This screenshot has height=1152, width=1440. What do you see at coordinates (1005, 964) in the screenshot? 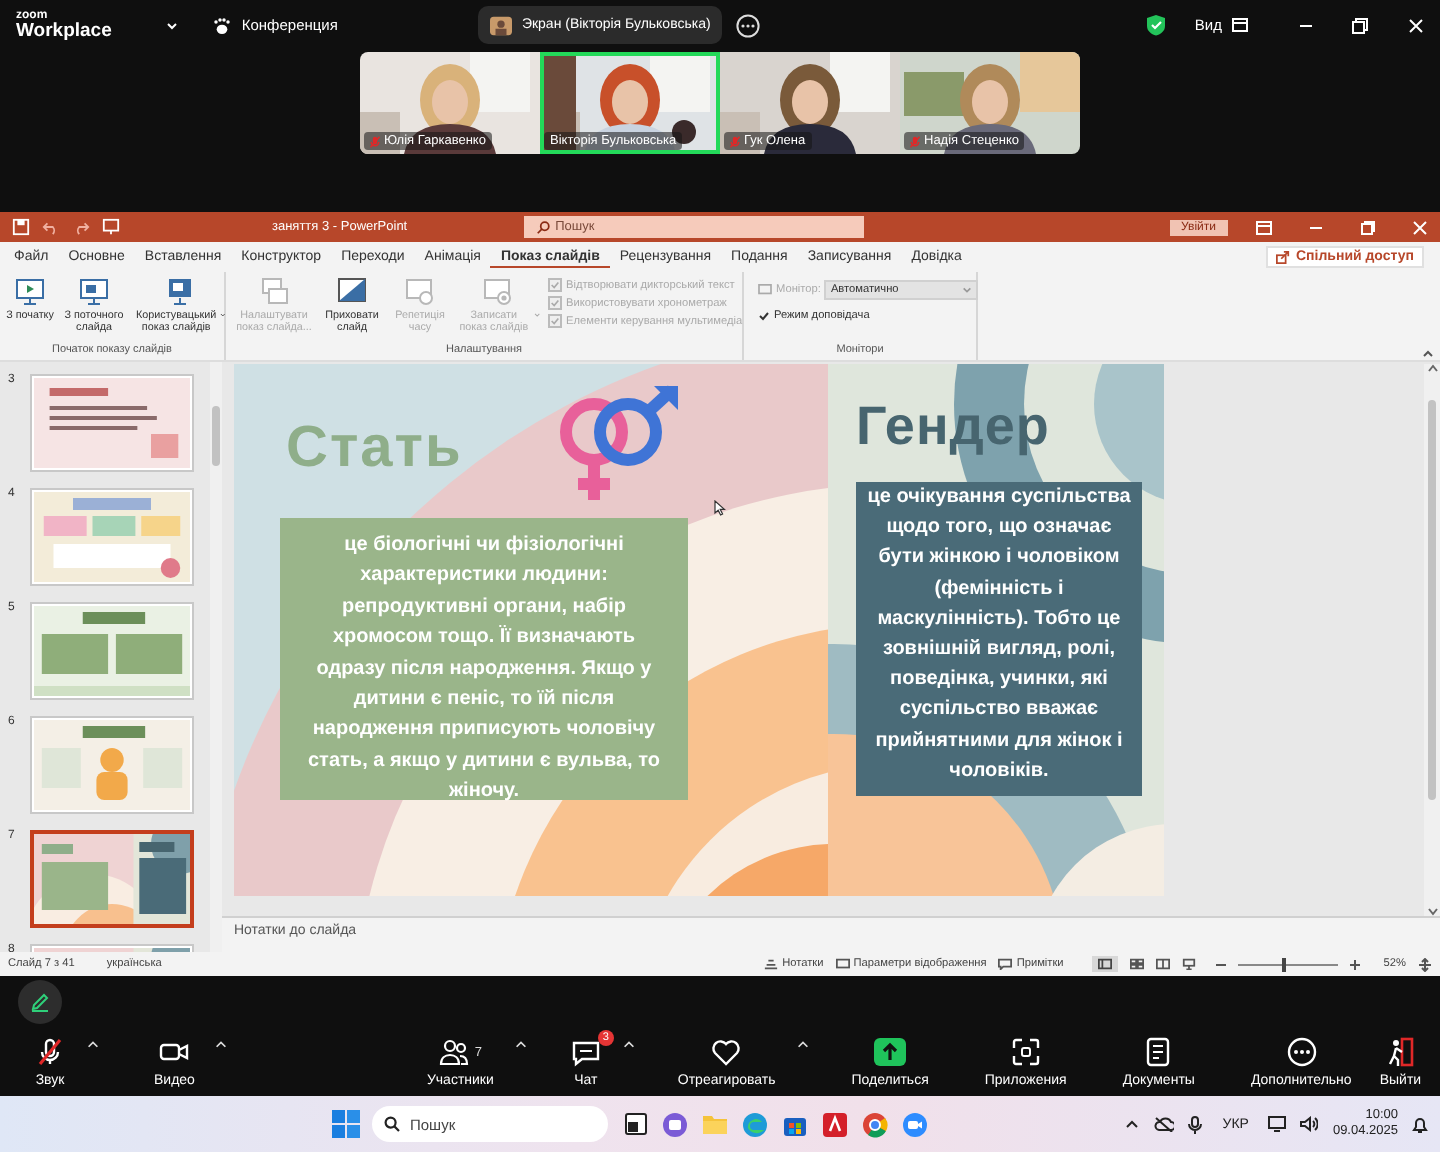
I see `comment-icon` at bounding box center [1005, 964].